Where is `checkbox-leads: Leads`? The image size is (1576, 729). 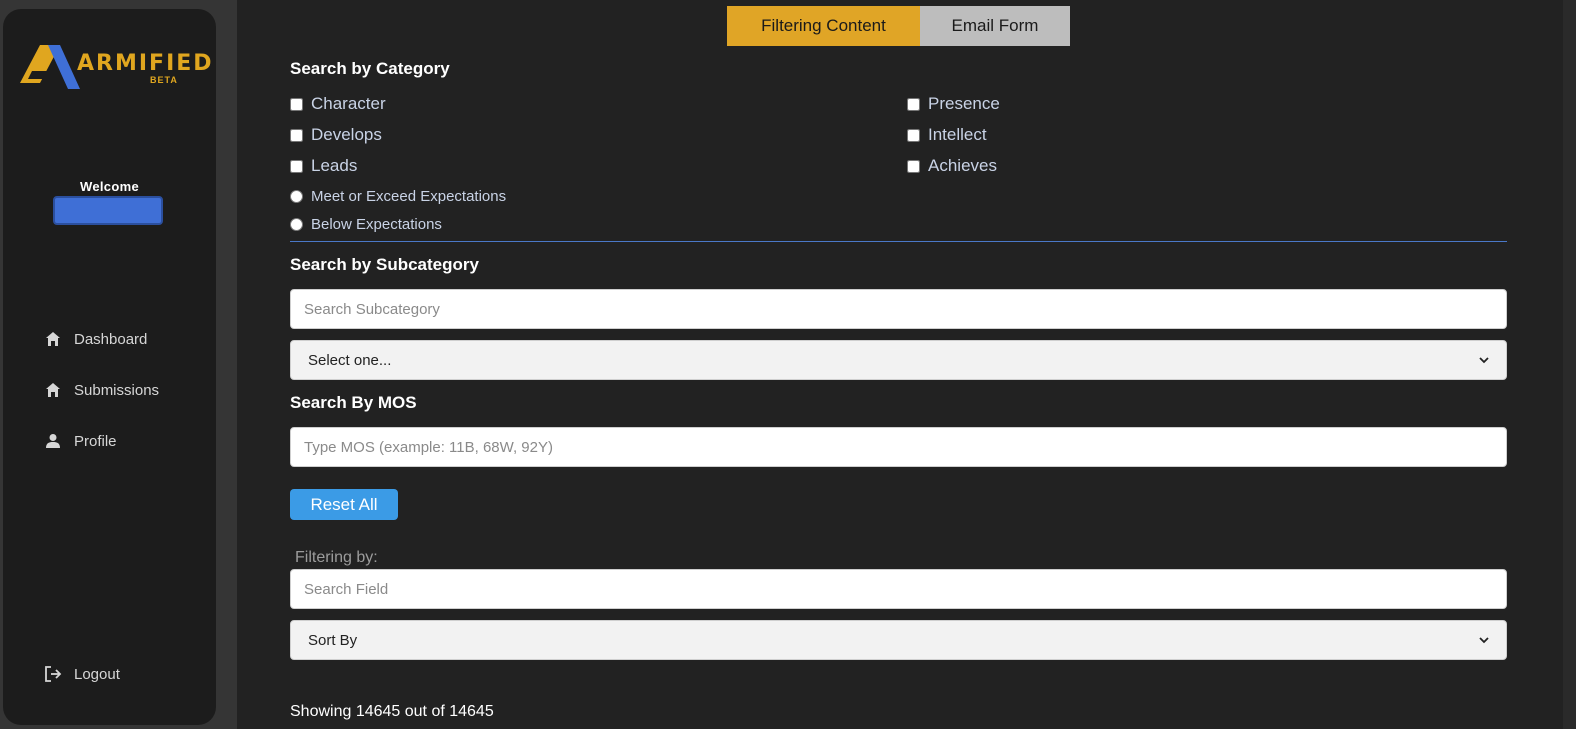
checkbox-leads: Leads is located at coordinates (323, 166).